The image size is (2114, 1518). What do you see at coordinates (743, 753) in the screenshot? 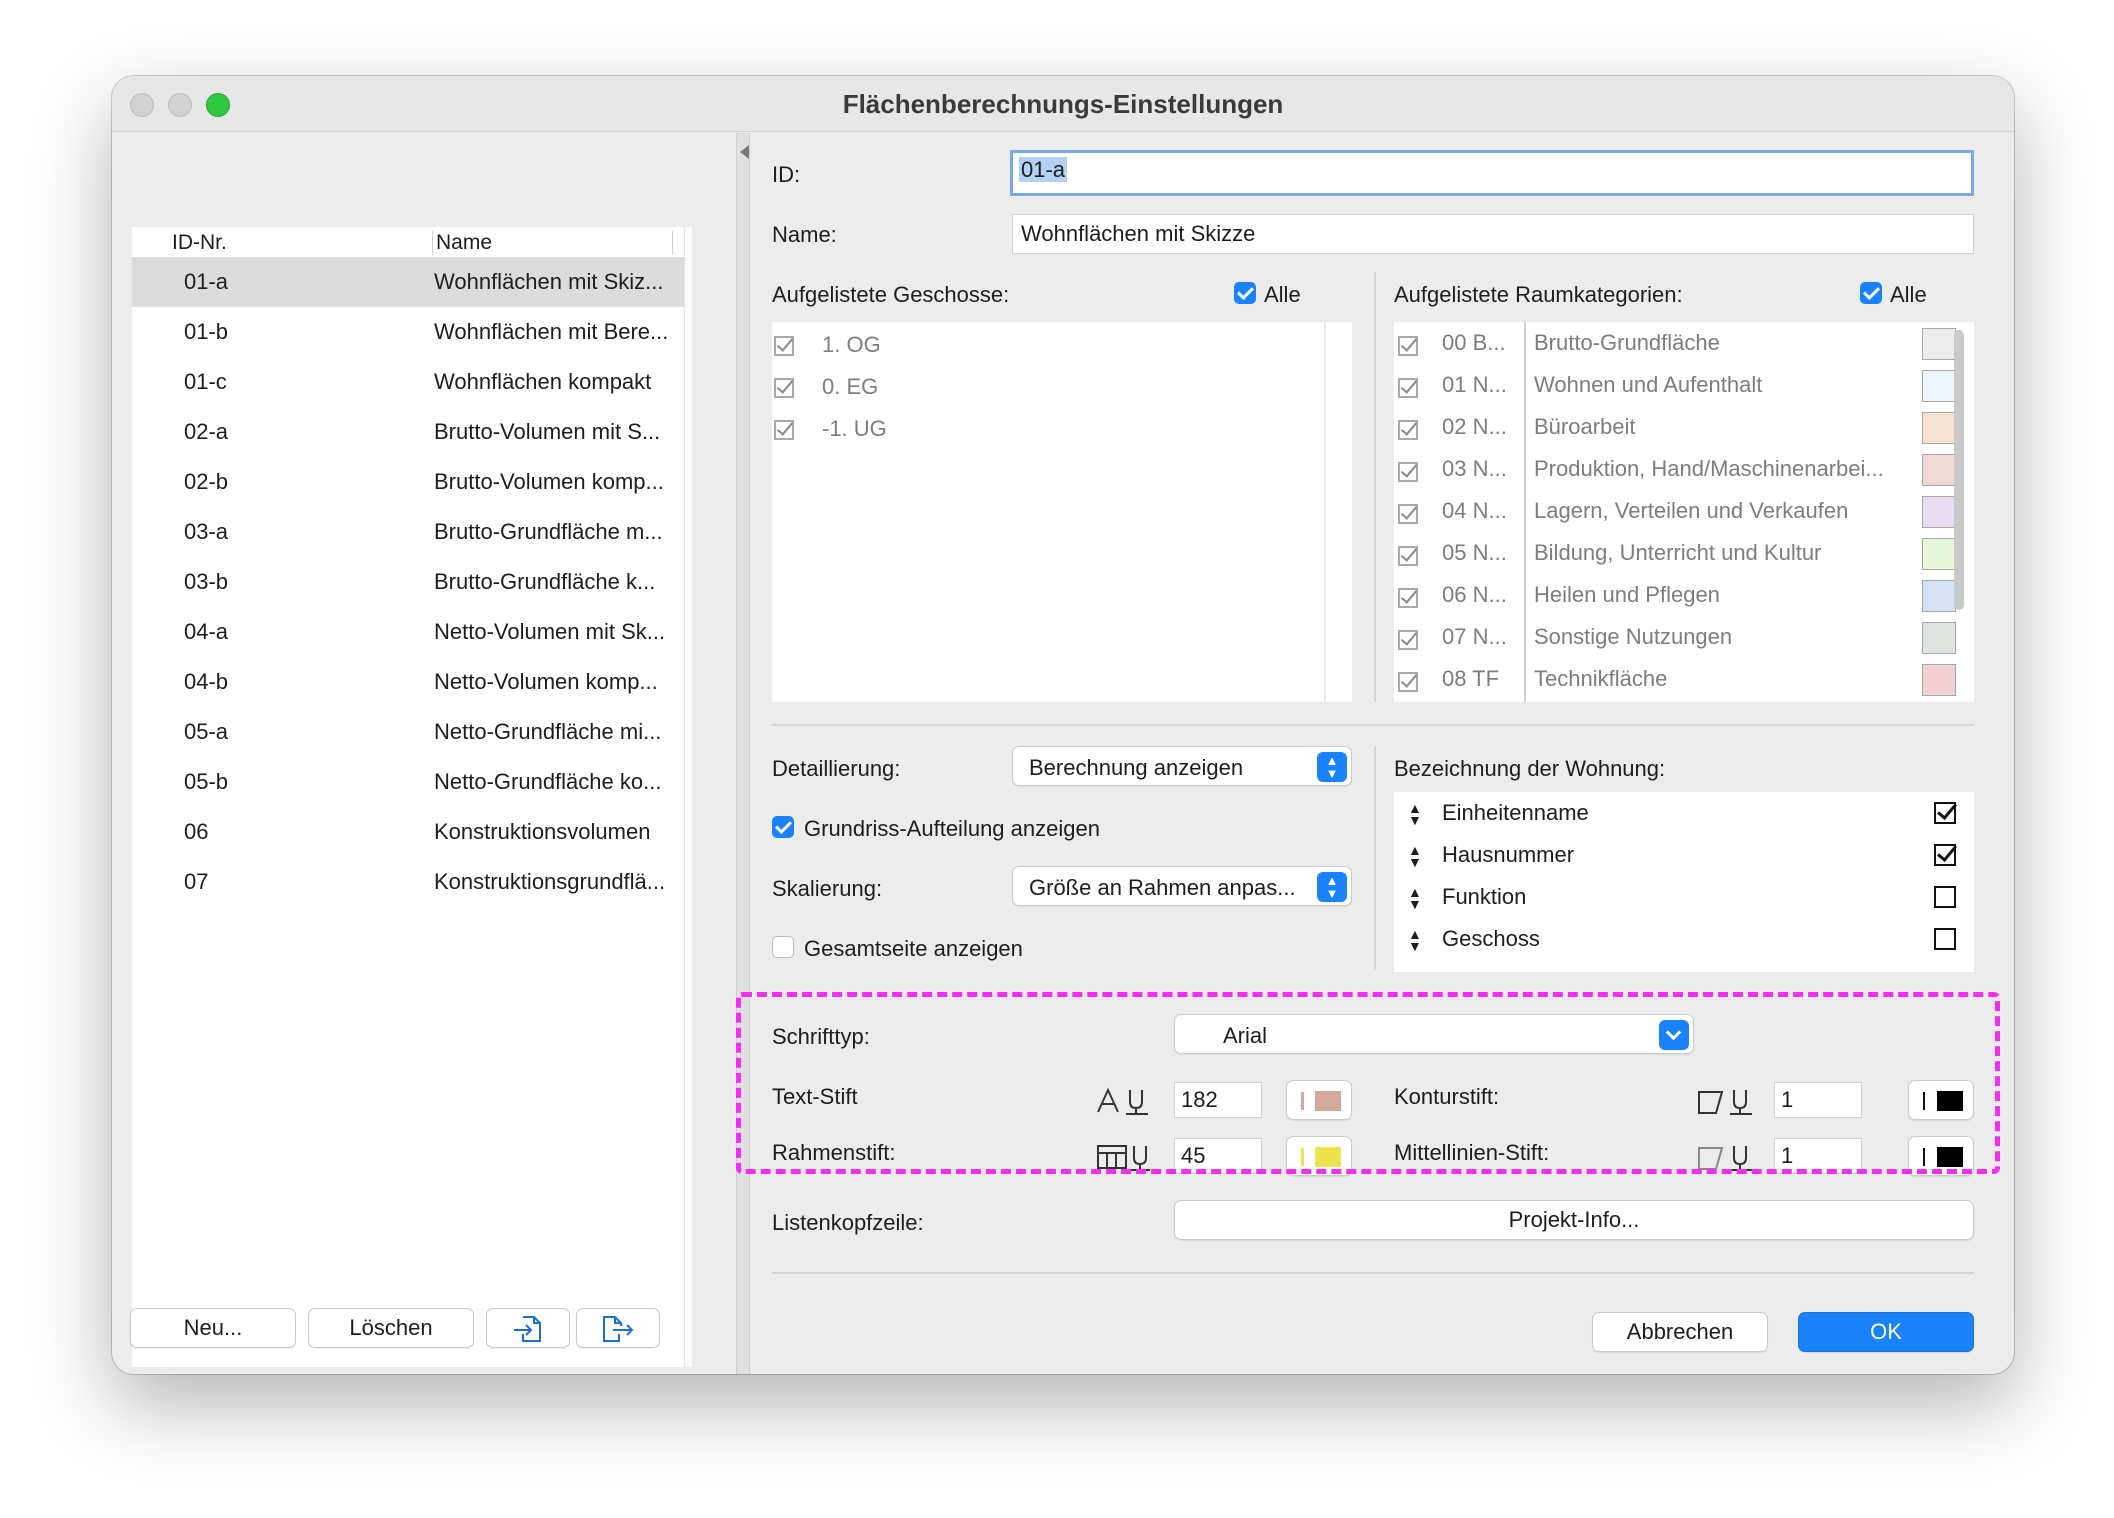
I see `pane-divider` at bounding box center [743, 753].